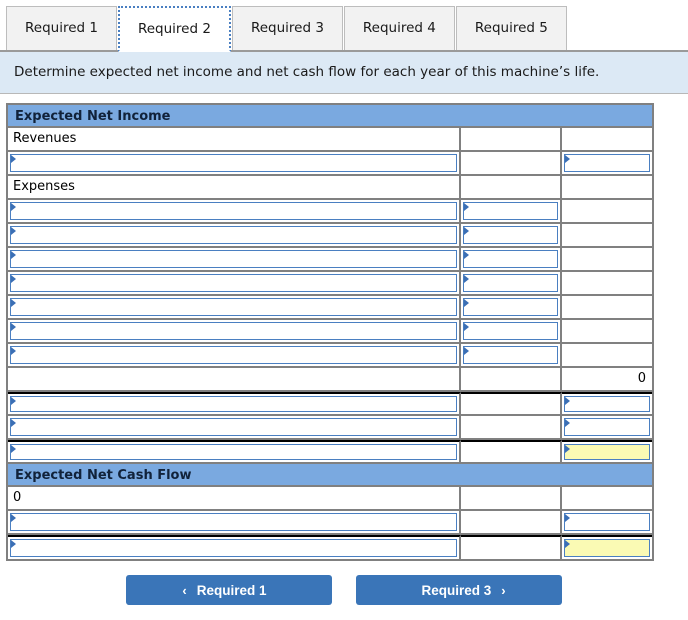 The width and height of the screenshot is (688, 620). Describe the element at coordinates (330, 116) in the screenshot. I see `section-header: Expected Net Income` at that location.